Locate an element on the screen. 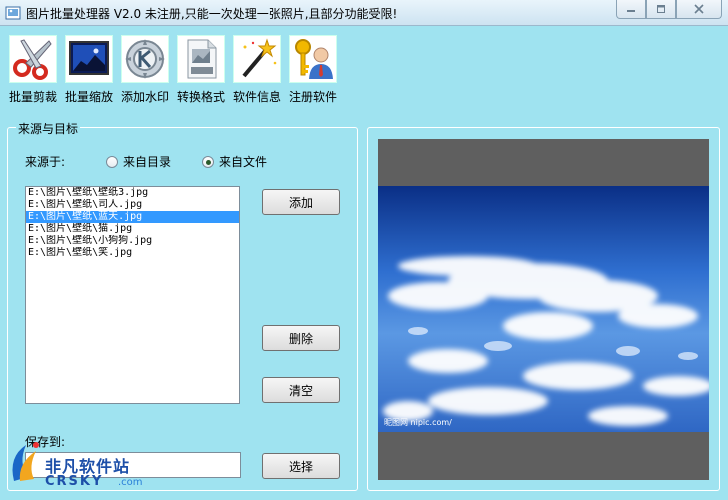  tool-convert-format: 转换格式 is located at coordinates (201, 70).